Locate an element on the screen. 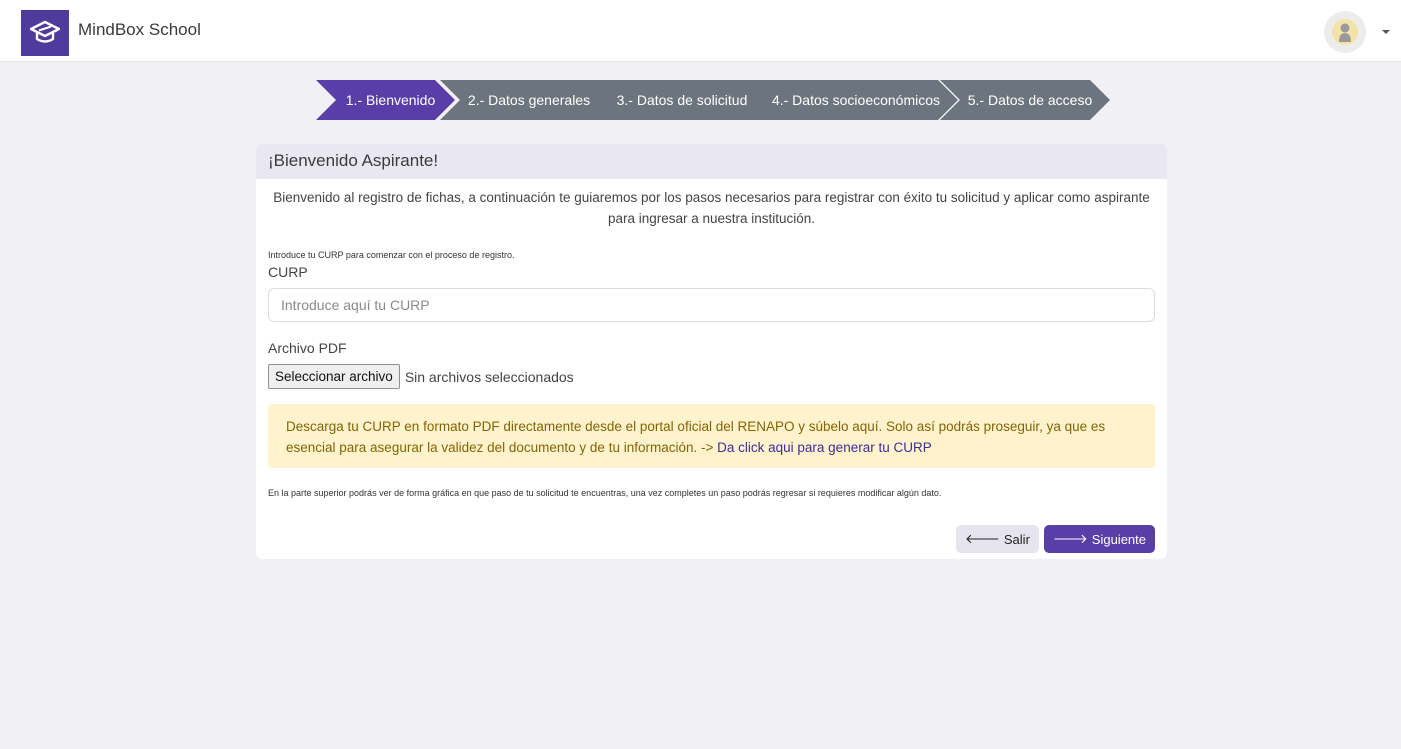 The height and width of the screenshot is (749, 1401). step-label: 2.- Datos generales is located at coordinates (529, 100).